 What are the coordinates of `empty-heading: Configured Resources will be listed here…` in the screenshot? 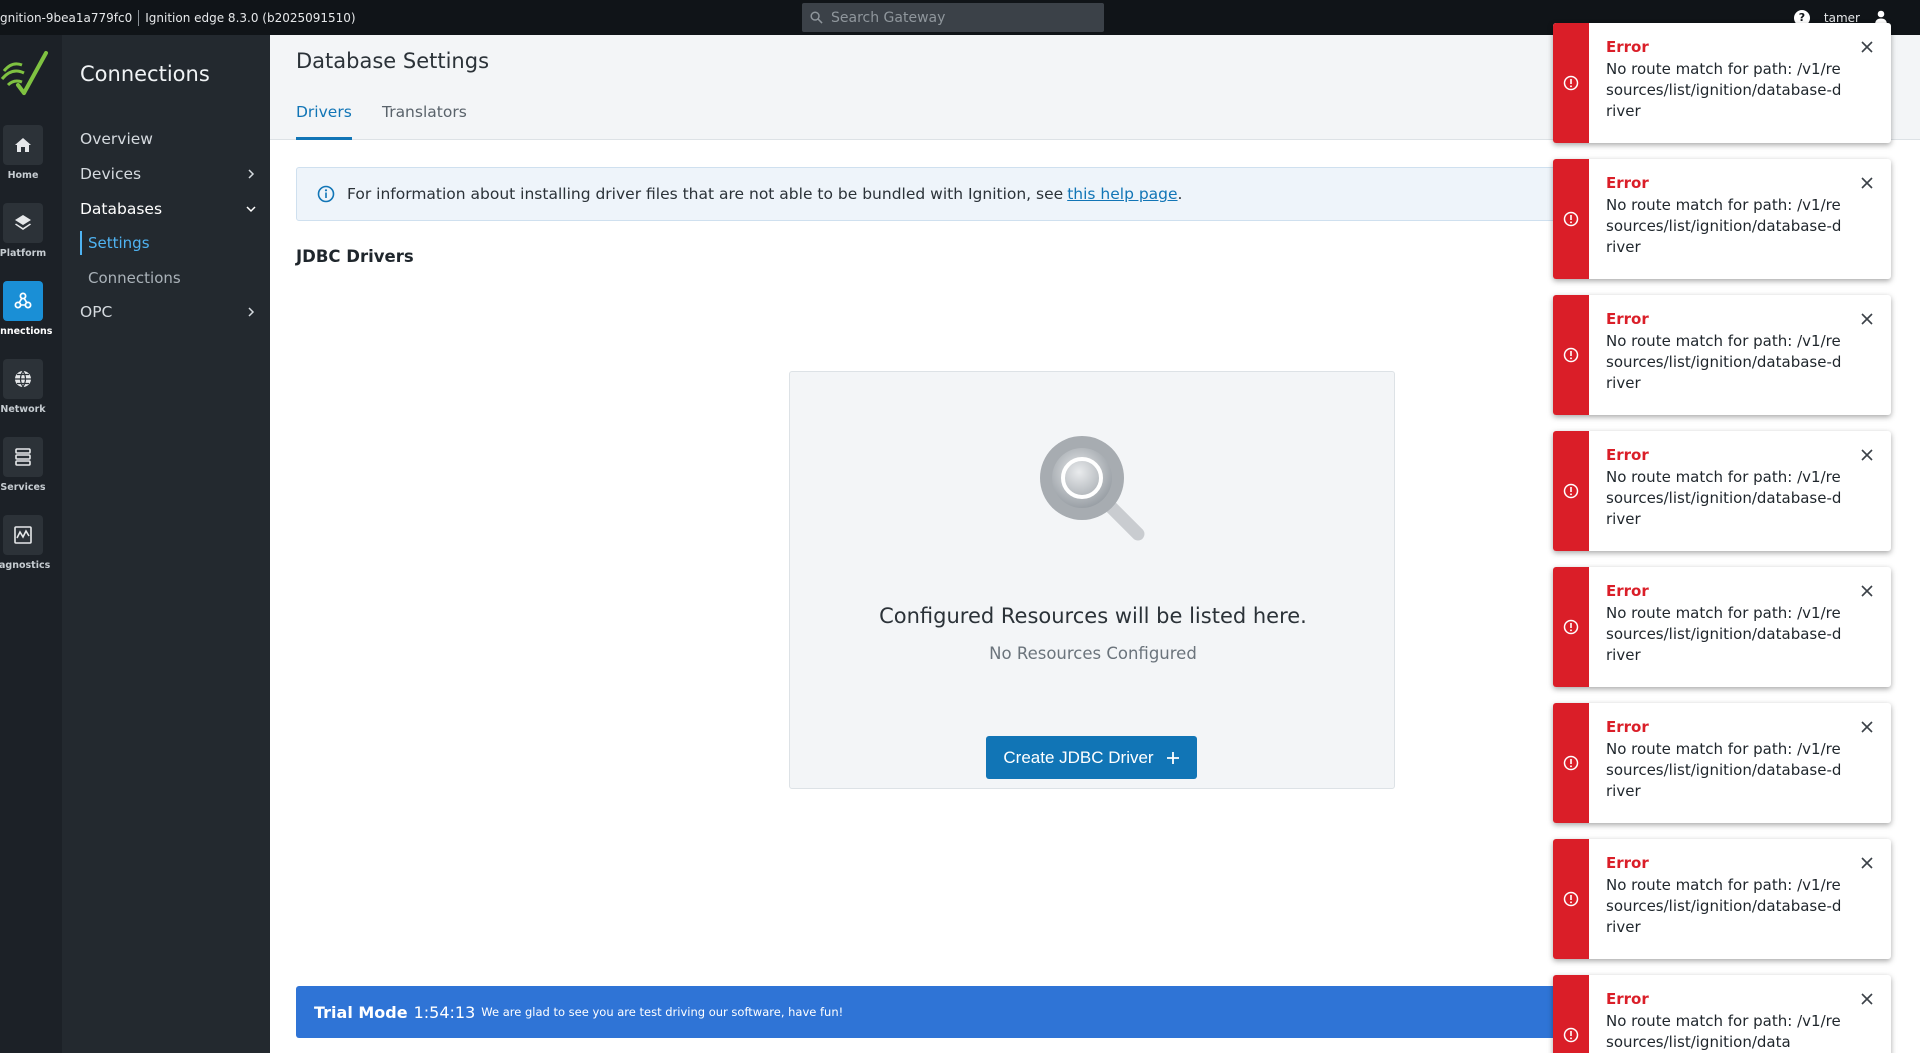 It's located at (1093, 616).